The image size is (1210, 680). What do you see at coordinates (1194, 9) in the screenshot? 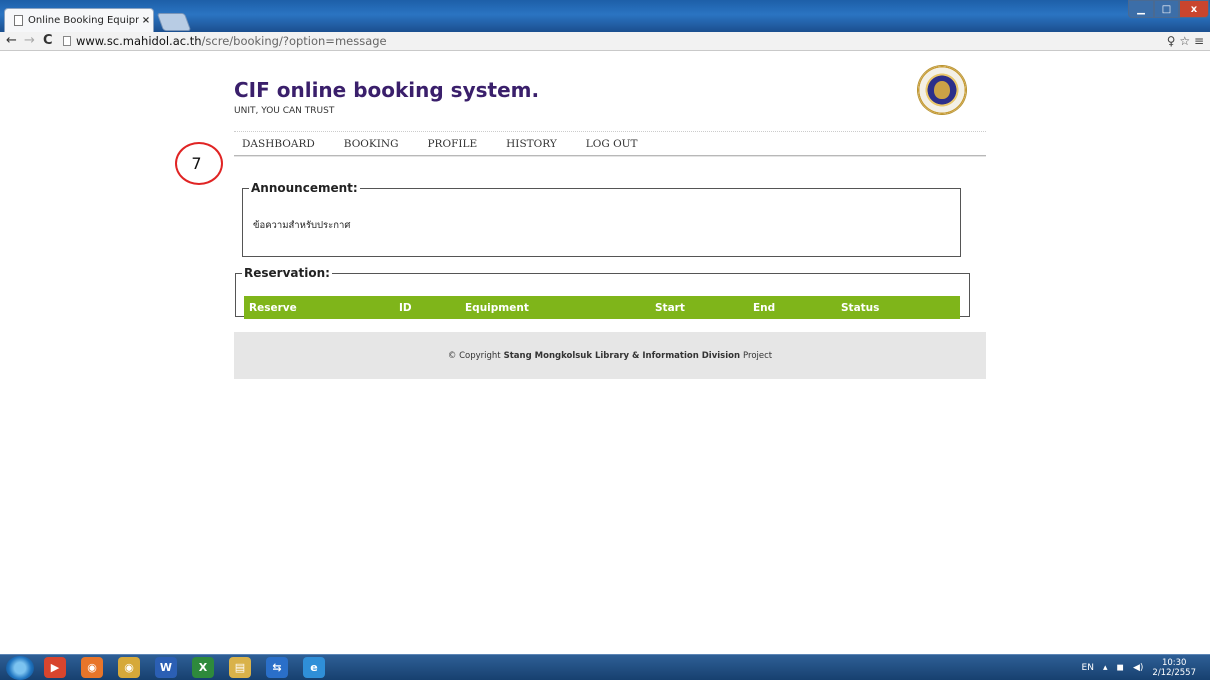
I see `close-window-button: x` at bounding box center [1194, 9].